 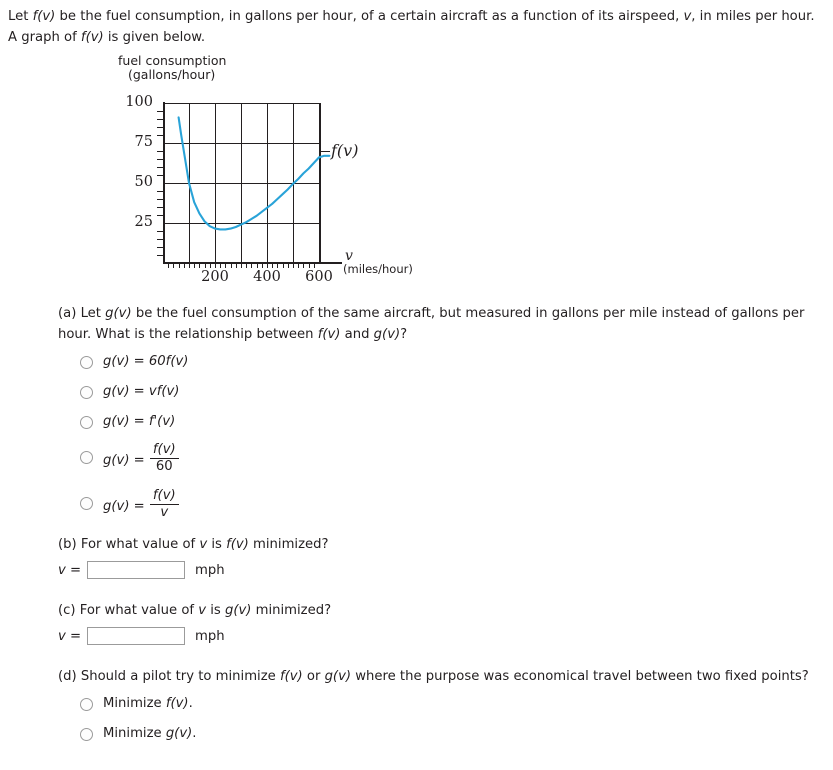 I want to click on choice-a1-rhs: 60f(v), so click(x=168, y=361).